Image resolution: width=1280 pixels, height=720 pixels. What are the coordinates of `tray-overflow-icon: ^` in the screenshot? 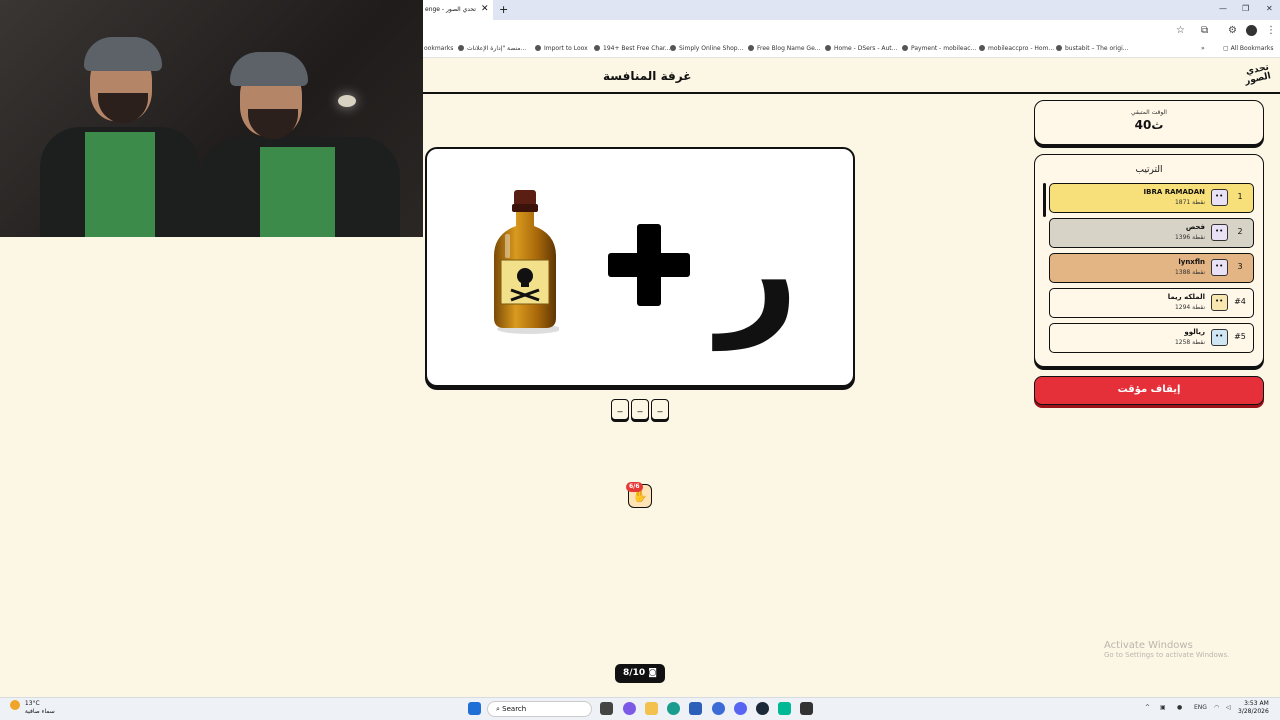 It's located at (1147, 707).